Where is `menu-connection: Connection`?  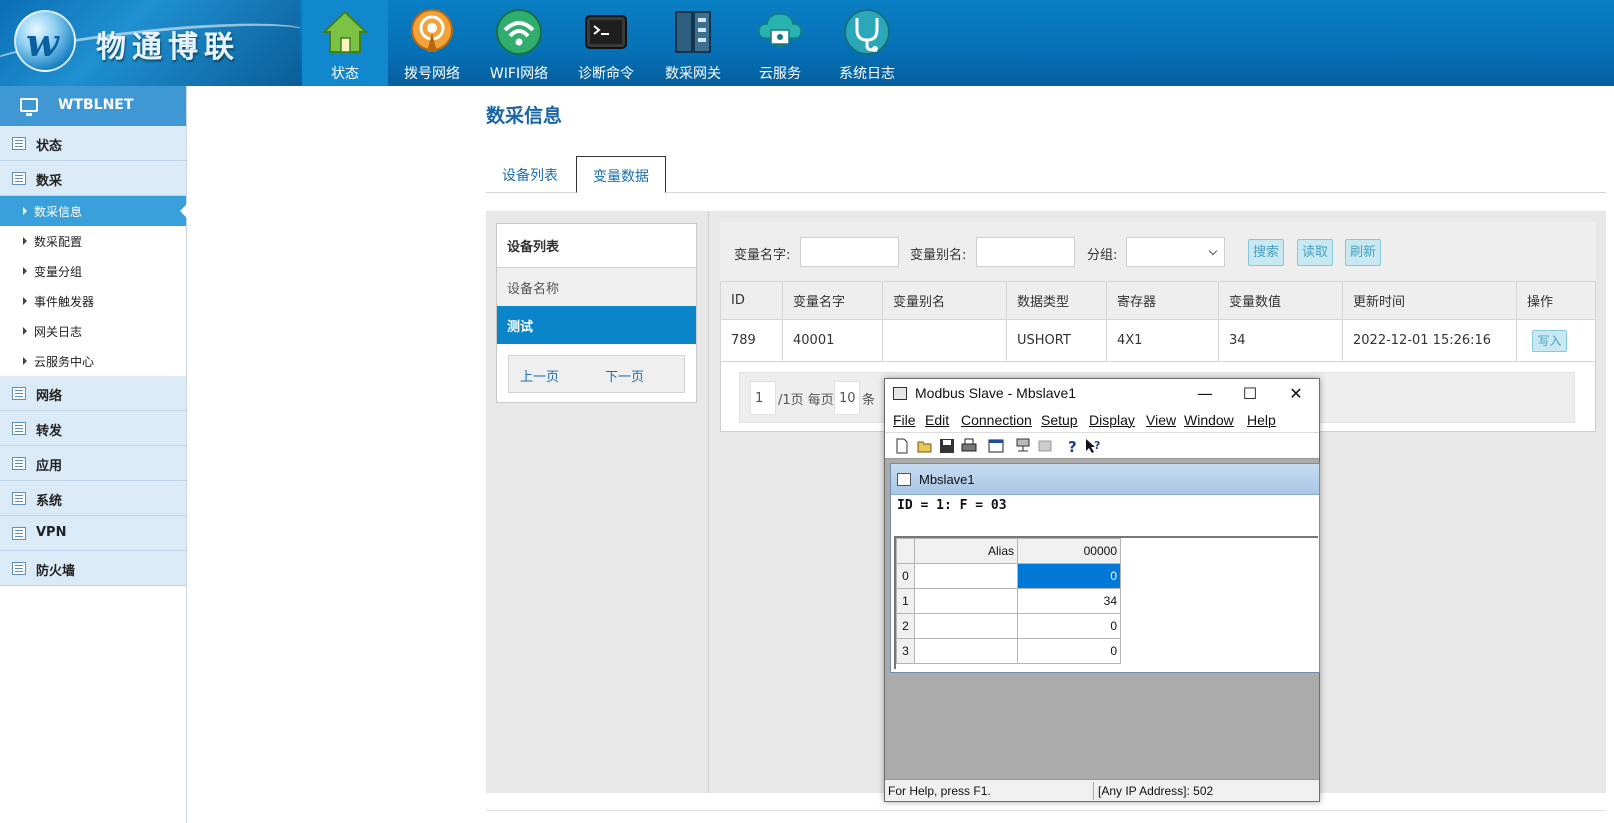
menu-connection: Connection is located at coordinates (996, 420).